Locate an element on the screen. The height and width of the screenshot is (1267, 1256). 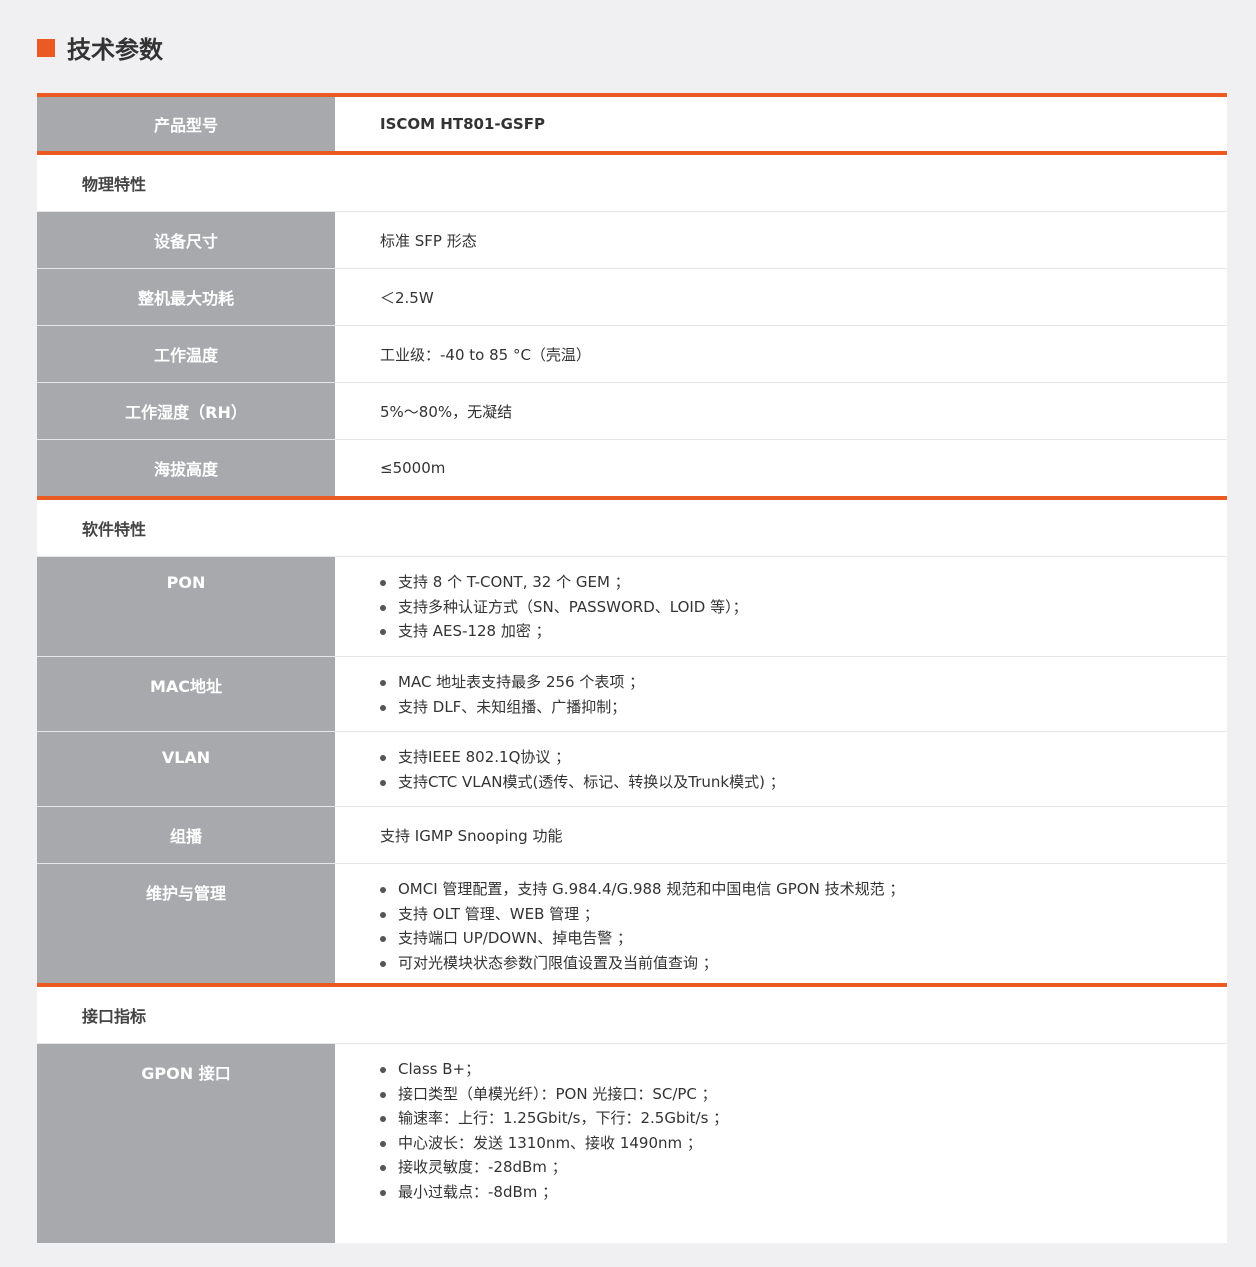
spec-key: 产品型号 is located at coordinates (186, 124).